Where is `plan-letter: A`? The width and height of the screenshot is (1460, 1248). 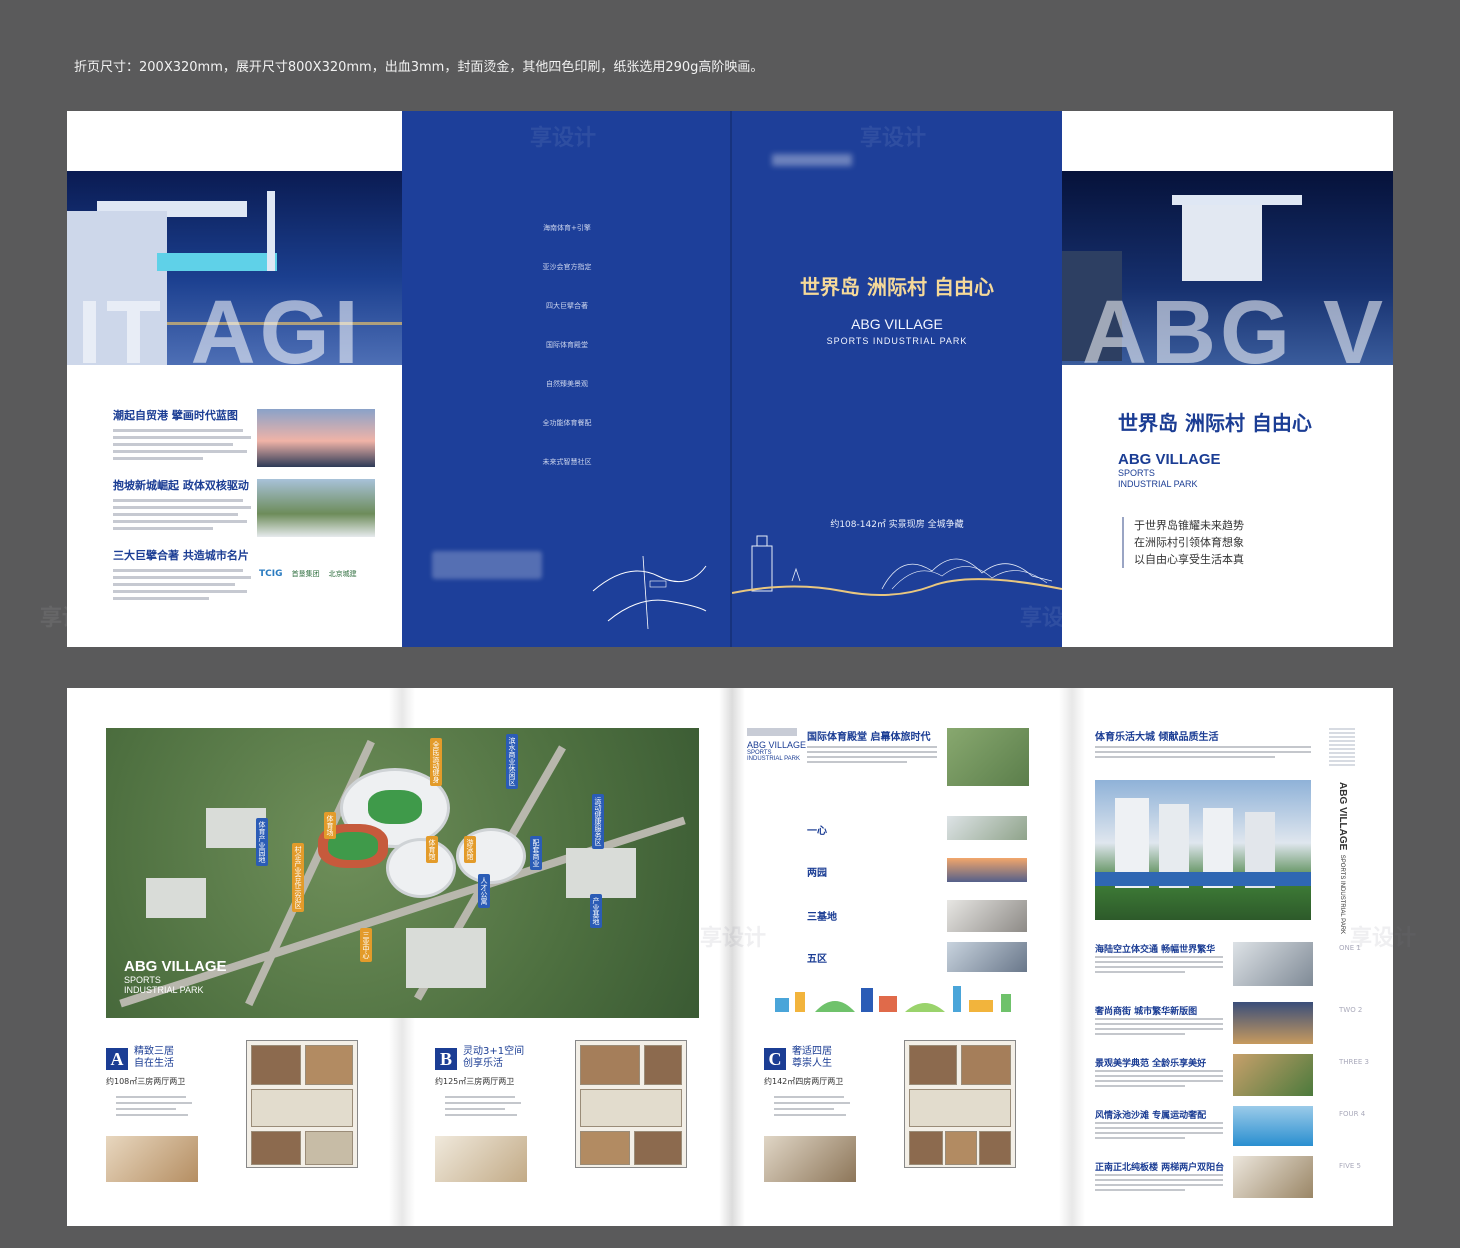
plan-letter: A is located at coordinates (117, 1059).